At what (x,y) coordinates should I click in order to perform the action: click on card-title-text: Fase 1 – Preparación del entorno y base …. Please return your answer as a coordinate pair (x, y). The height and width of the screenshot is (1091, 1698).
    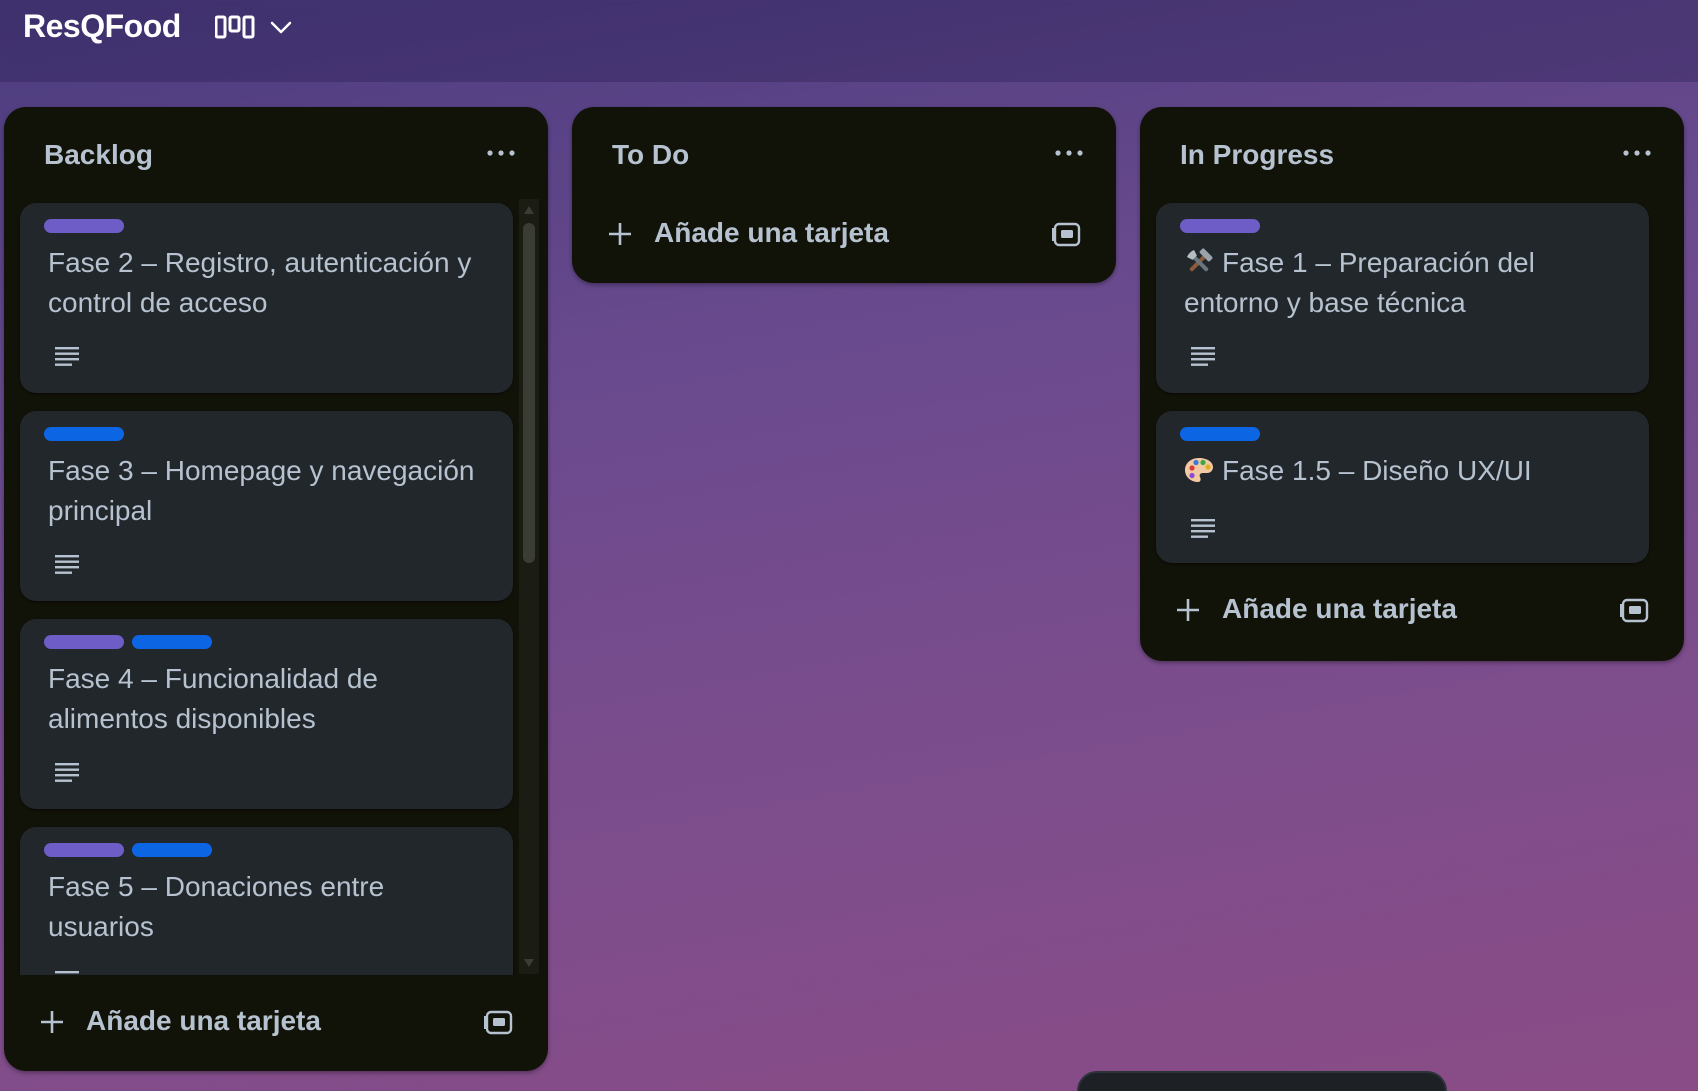
    Looking at the image, I should click on (1359, 282).